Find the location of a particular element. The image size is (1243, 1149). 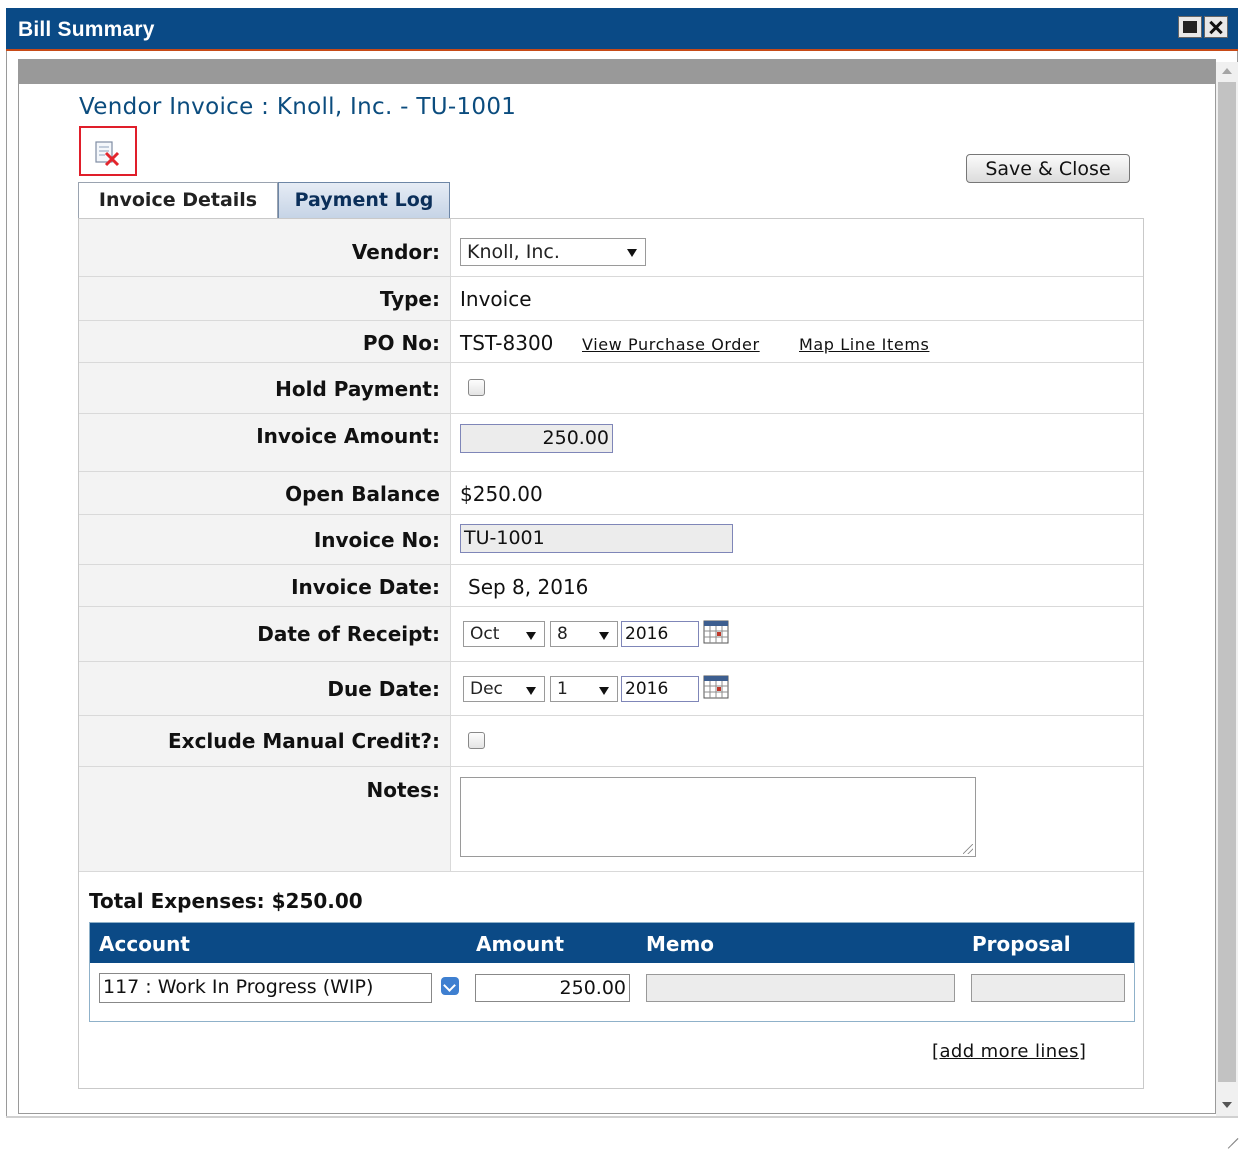

open-balance-value: $250.00 is located at coordinates (501, 494).